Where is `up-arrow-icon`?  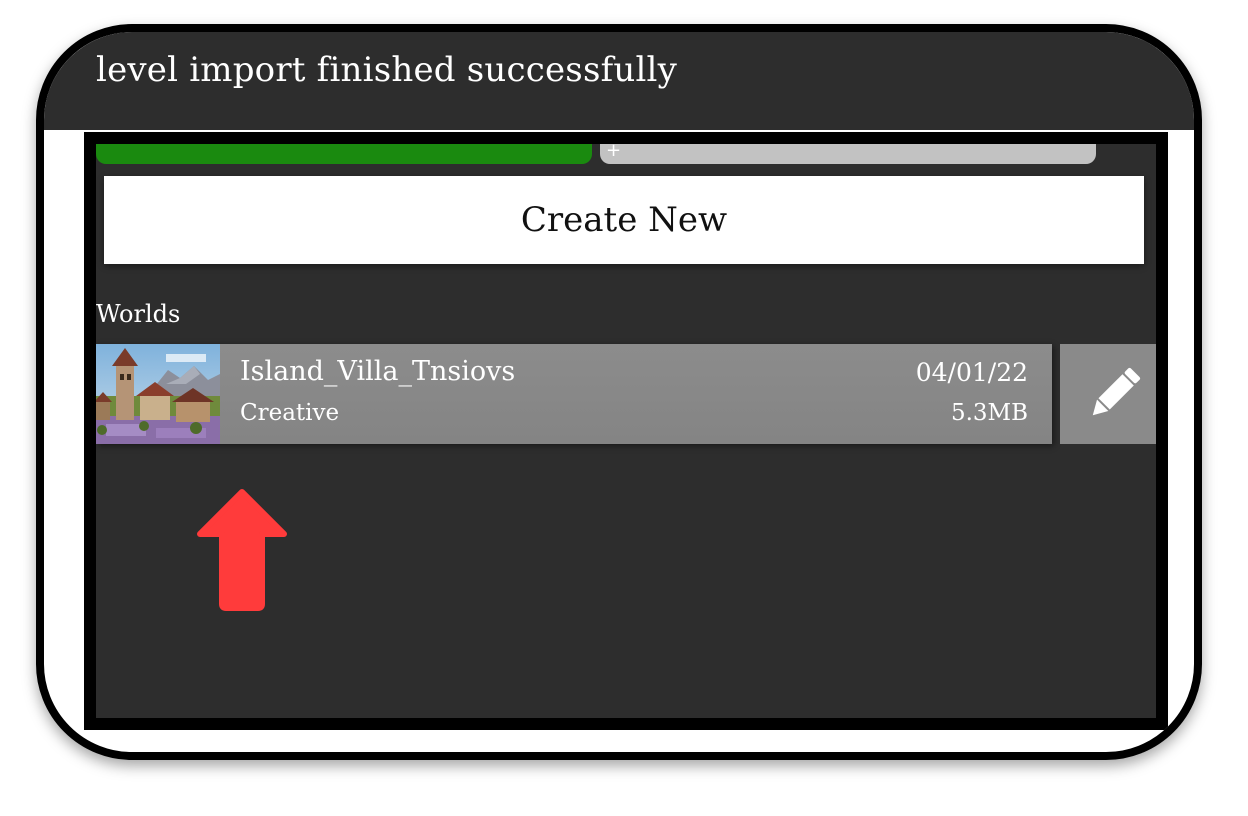
up-arrow-icon is located at coordinates (242, 550).